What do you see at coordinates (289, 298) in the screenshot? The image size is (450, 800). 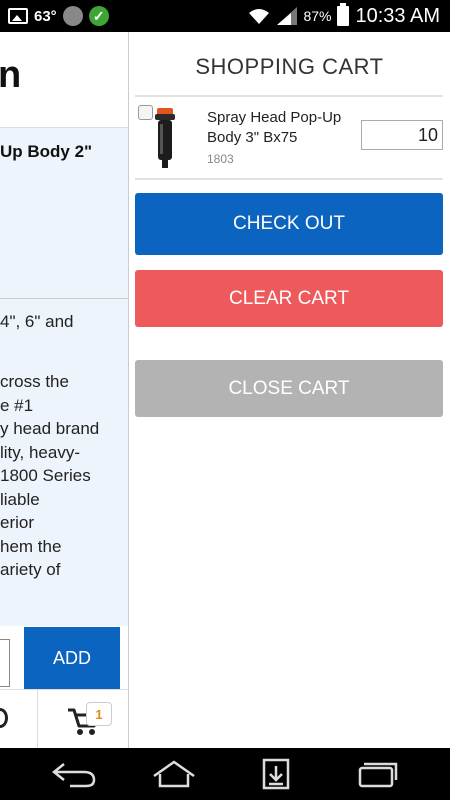 I see `clear-cart-button: CLEAR CART` at bounding box center [289, 298].